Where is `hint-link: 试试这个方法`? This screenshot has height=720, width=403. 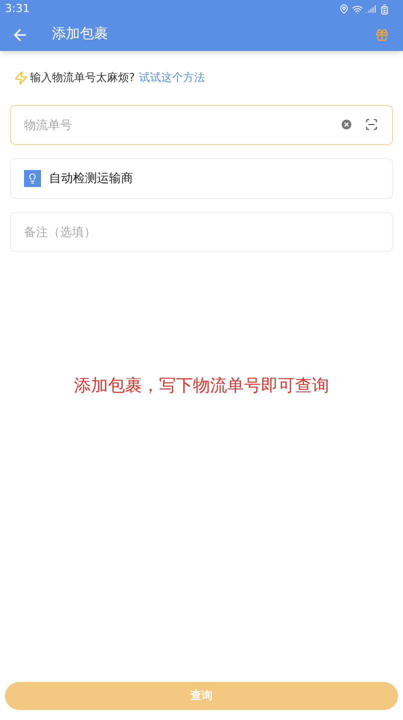 hint-link: 试试这个方法 is located at coordinates (171, 78).